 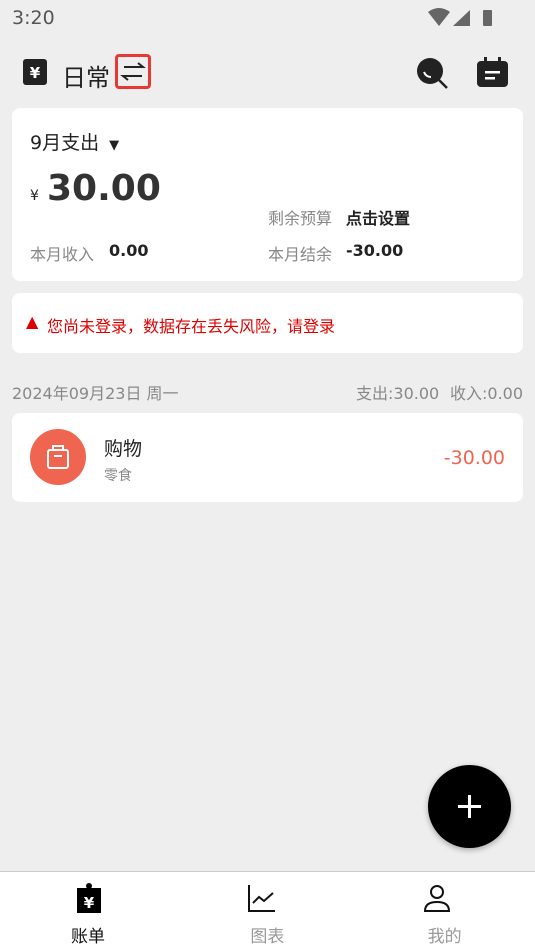 I want to click on day-date: 2024年09月23日 周一, so click(x=95, y=393).